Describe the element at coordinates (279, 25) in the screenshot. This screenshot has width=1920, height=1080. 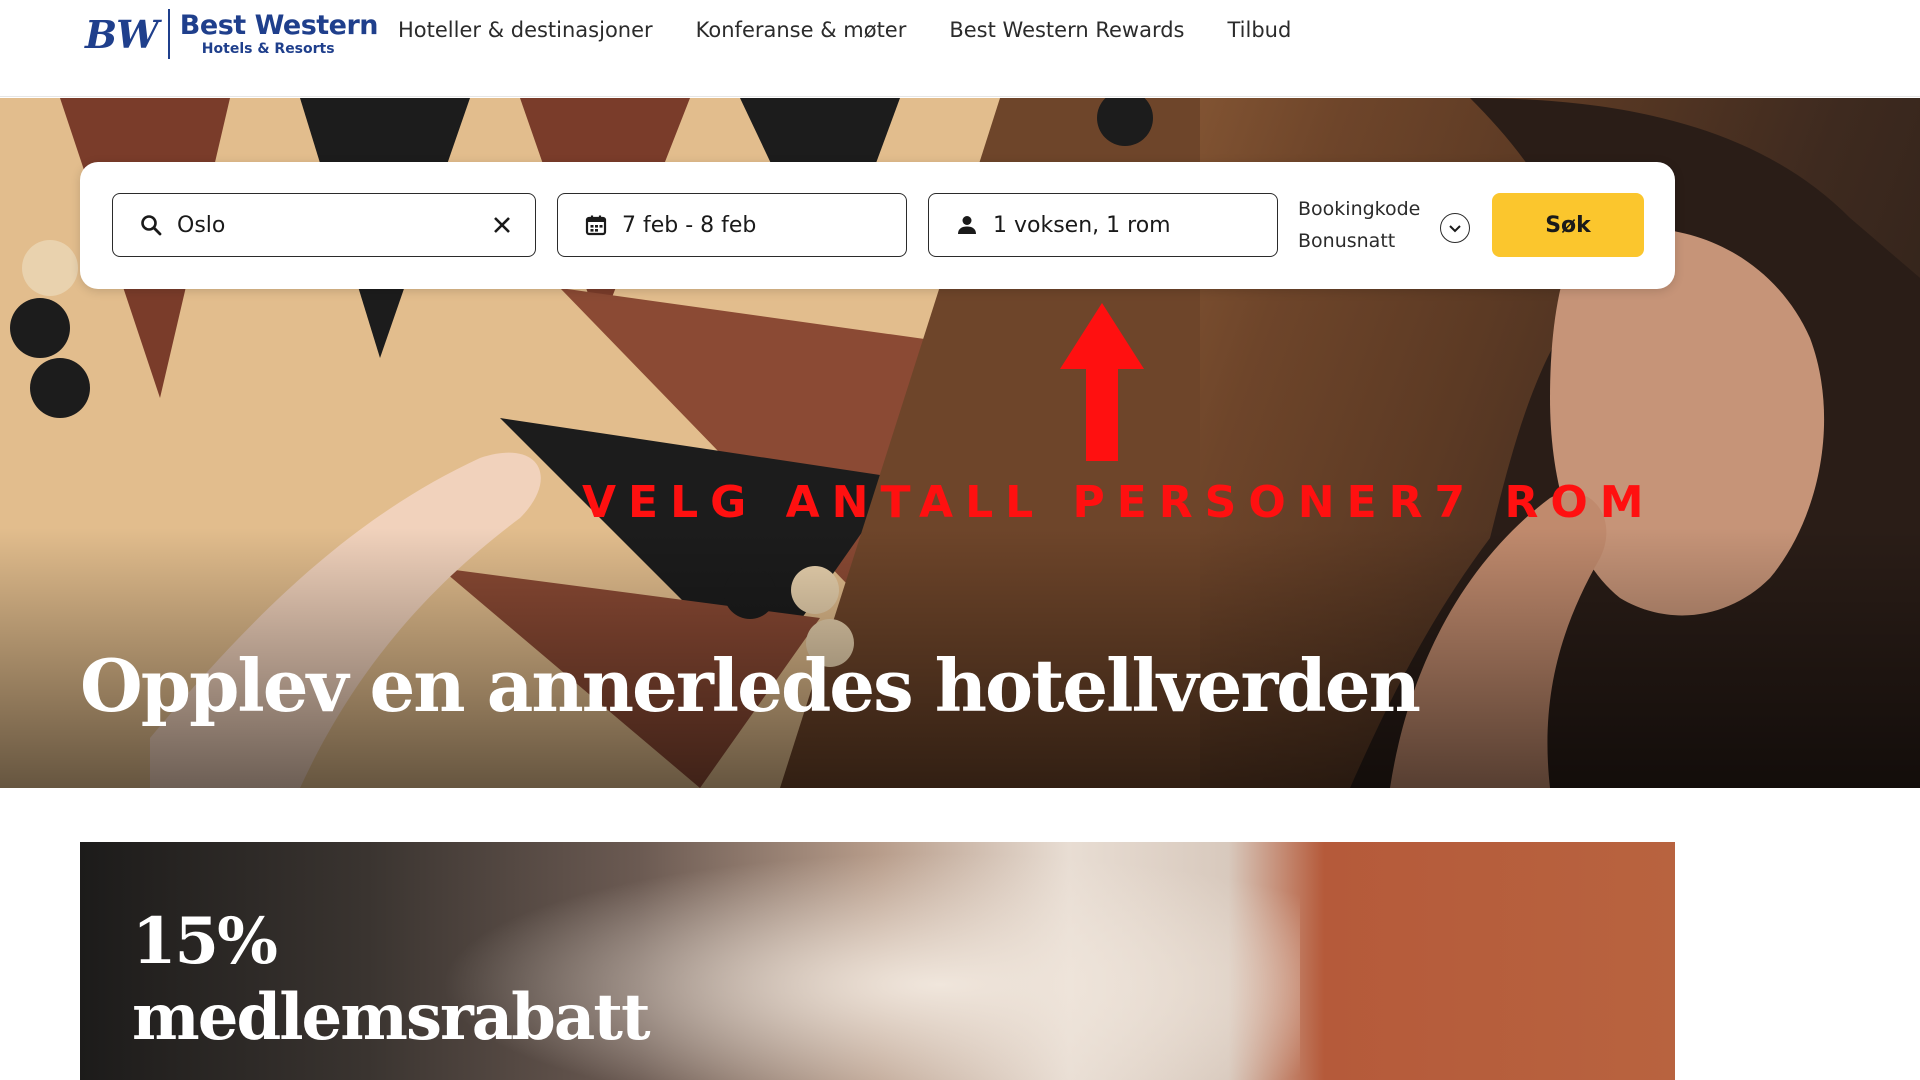
I see `logo-name: Best Western` at that location.